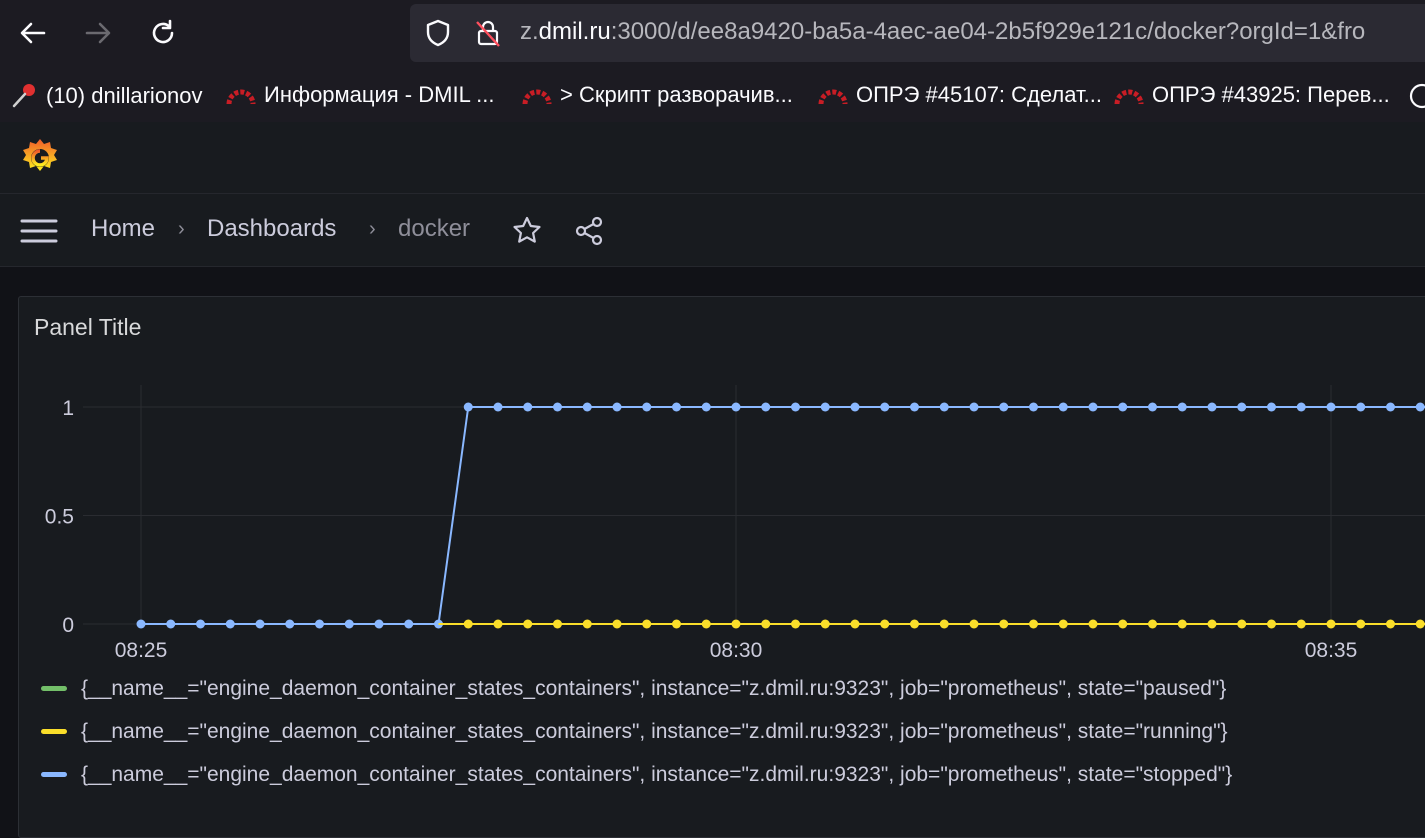  Describe the element at coordinates (736, 650) in the screenshot. I see `x-tick-label: 08:30` at that location.